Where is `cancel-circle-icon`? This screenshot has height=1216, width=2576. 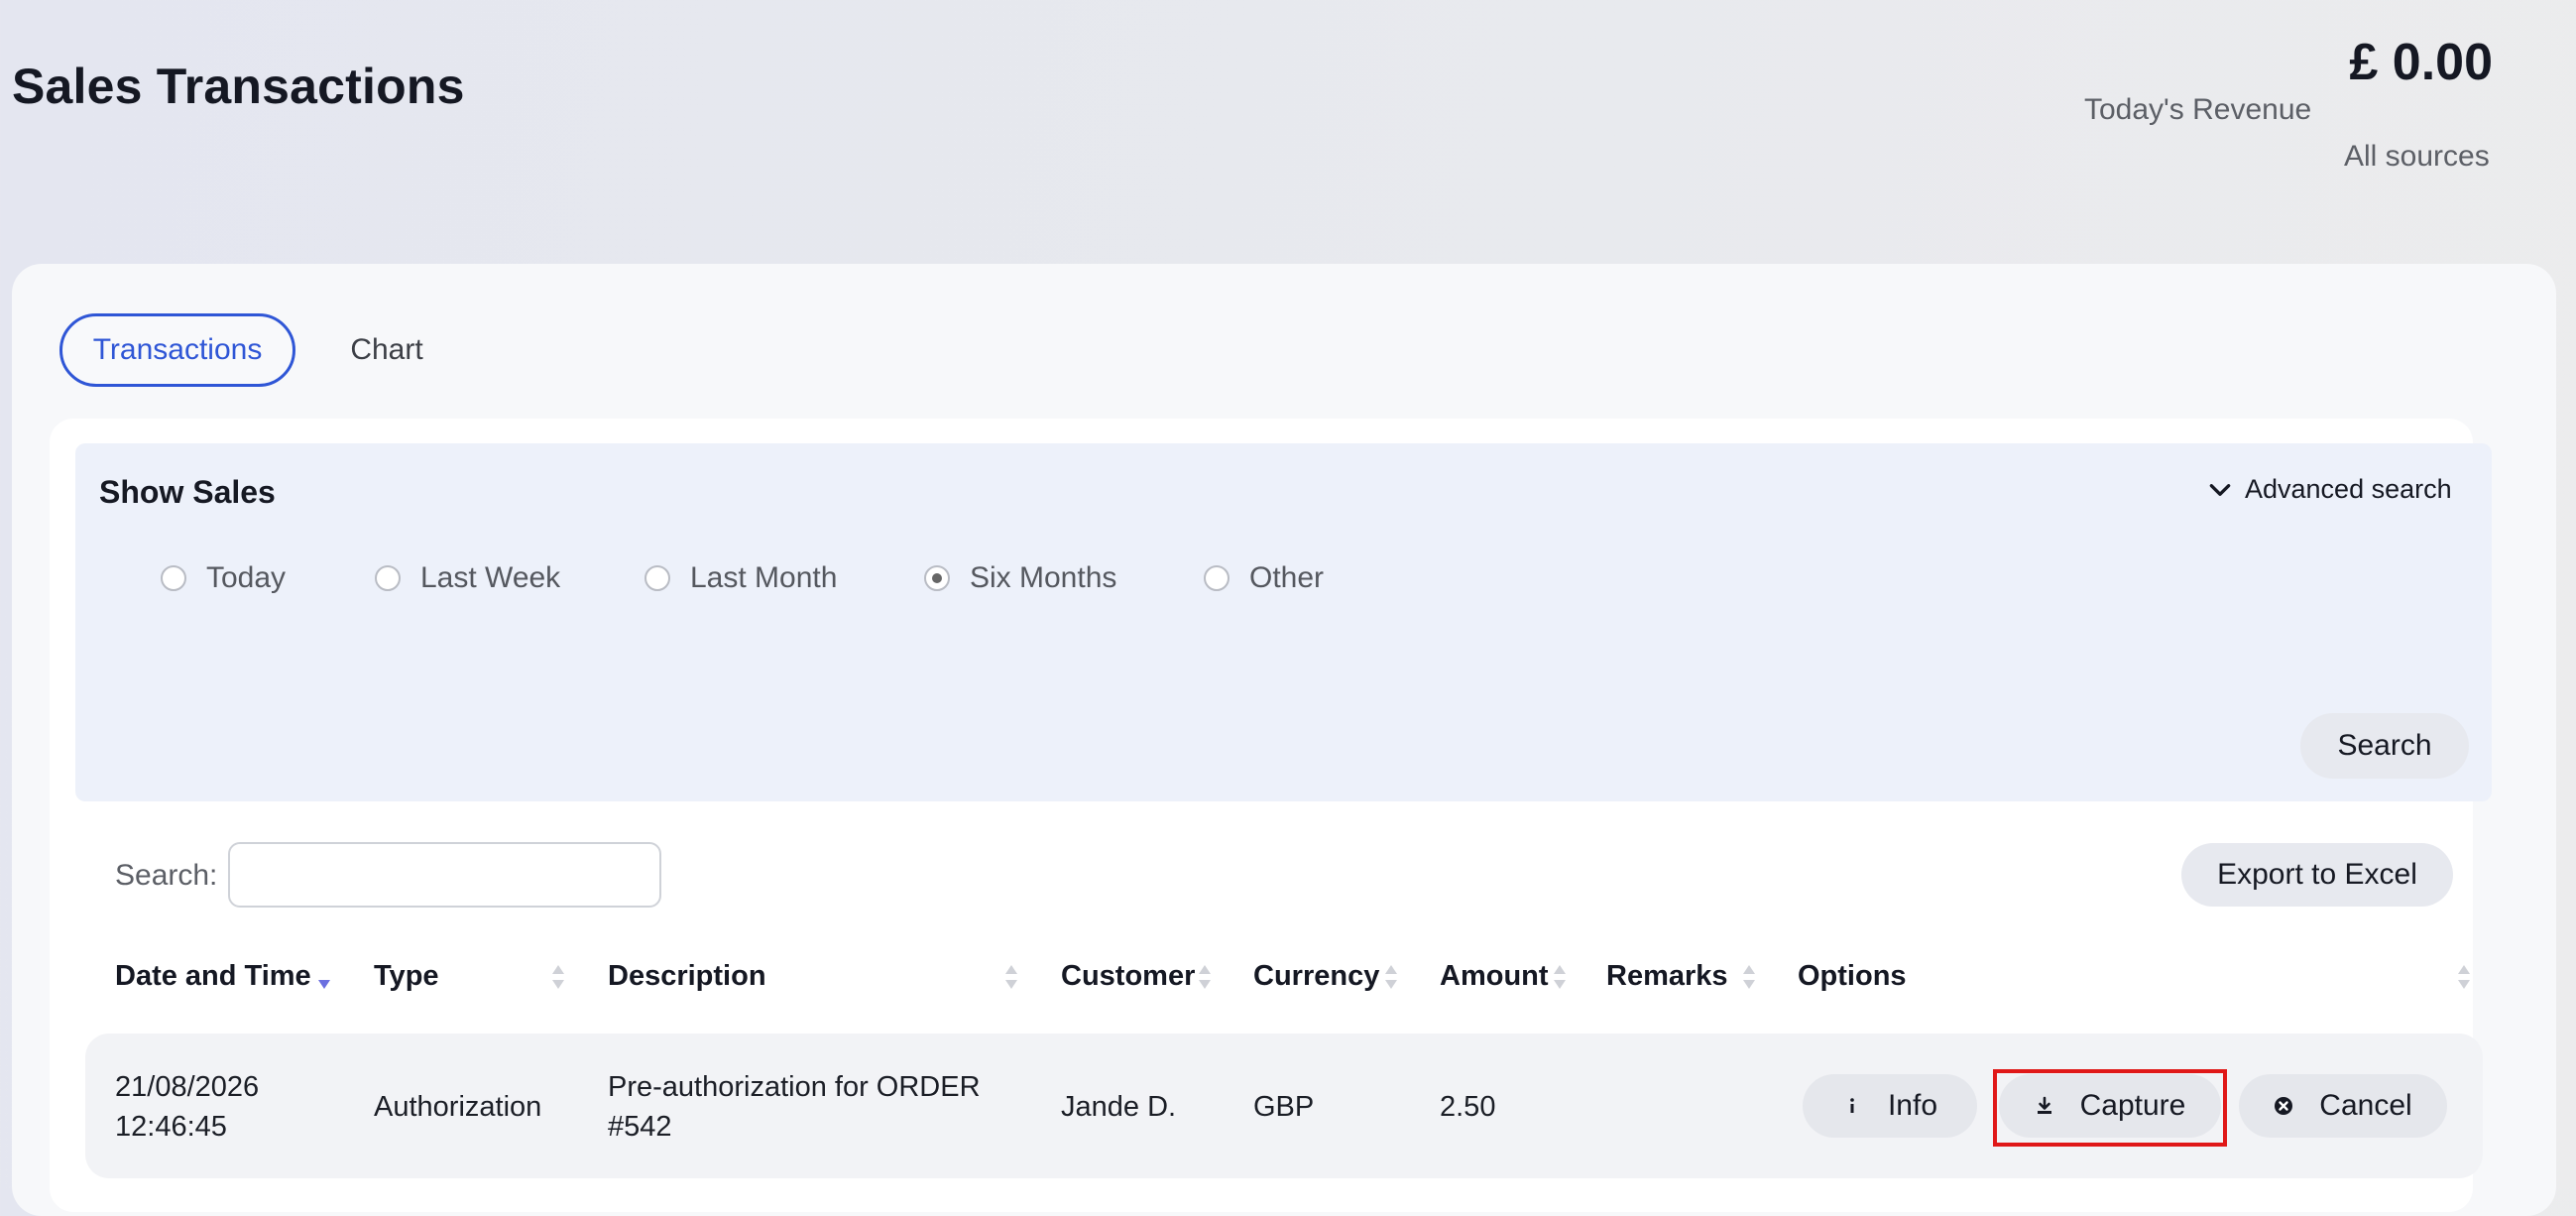 cancel-circle-icon is located at coordinates (2284, 1106).